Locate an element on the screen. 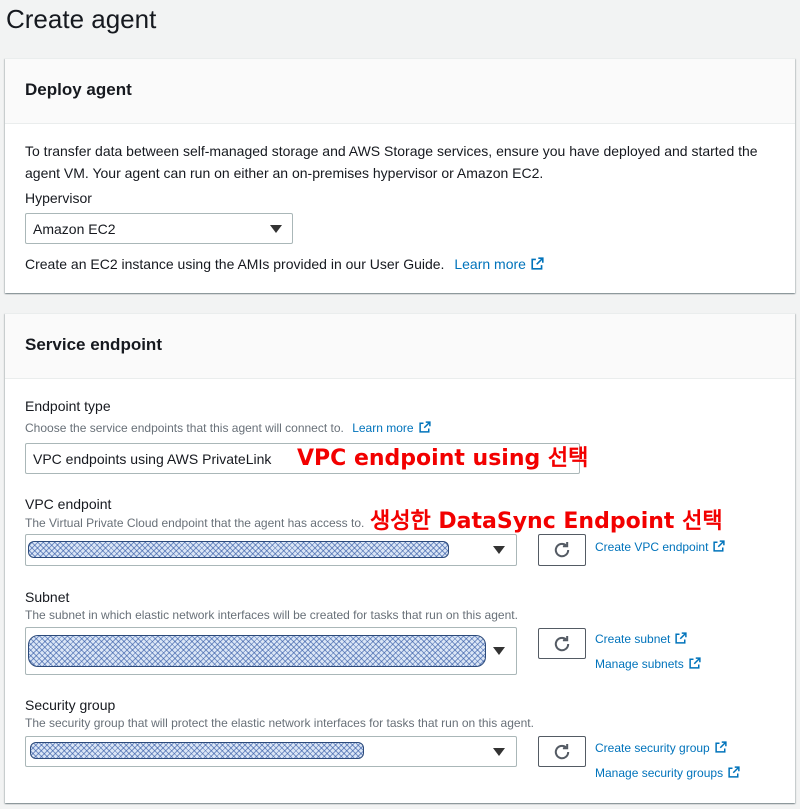 The height and width of the screenshot is (809, 800). security-group-select is located at coordinates (271, 751).